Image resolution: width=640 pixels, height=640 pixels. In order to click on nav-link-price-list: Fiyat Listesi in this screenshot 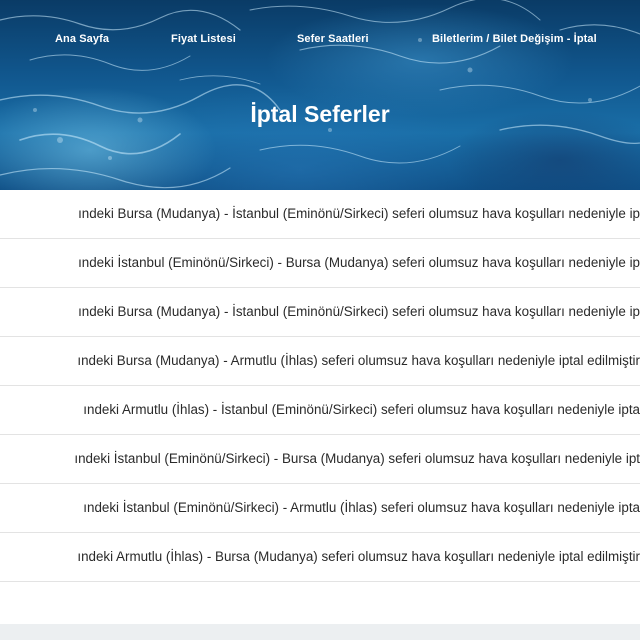, I will do `click(203, 39)`.